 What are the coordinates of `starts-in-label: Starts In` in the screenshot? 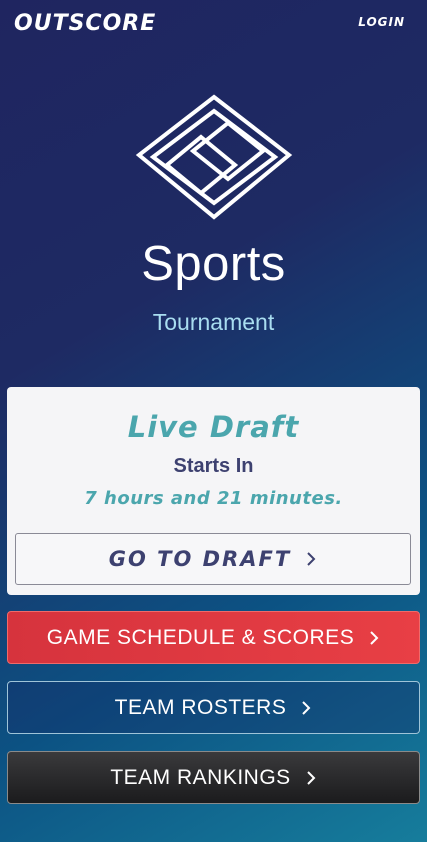 It's located at (213, 466).